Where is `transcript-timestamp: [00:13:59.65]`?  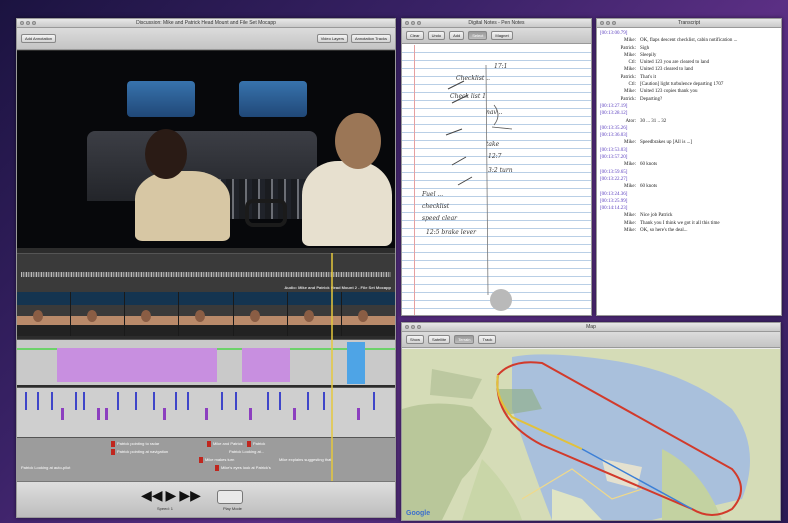 transcript-timestamp: [00:13:59.65] is located at coordinates (613, 172).